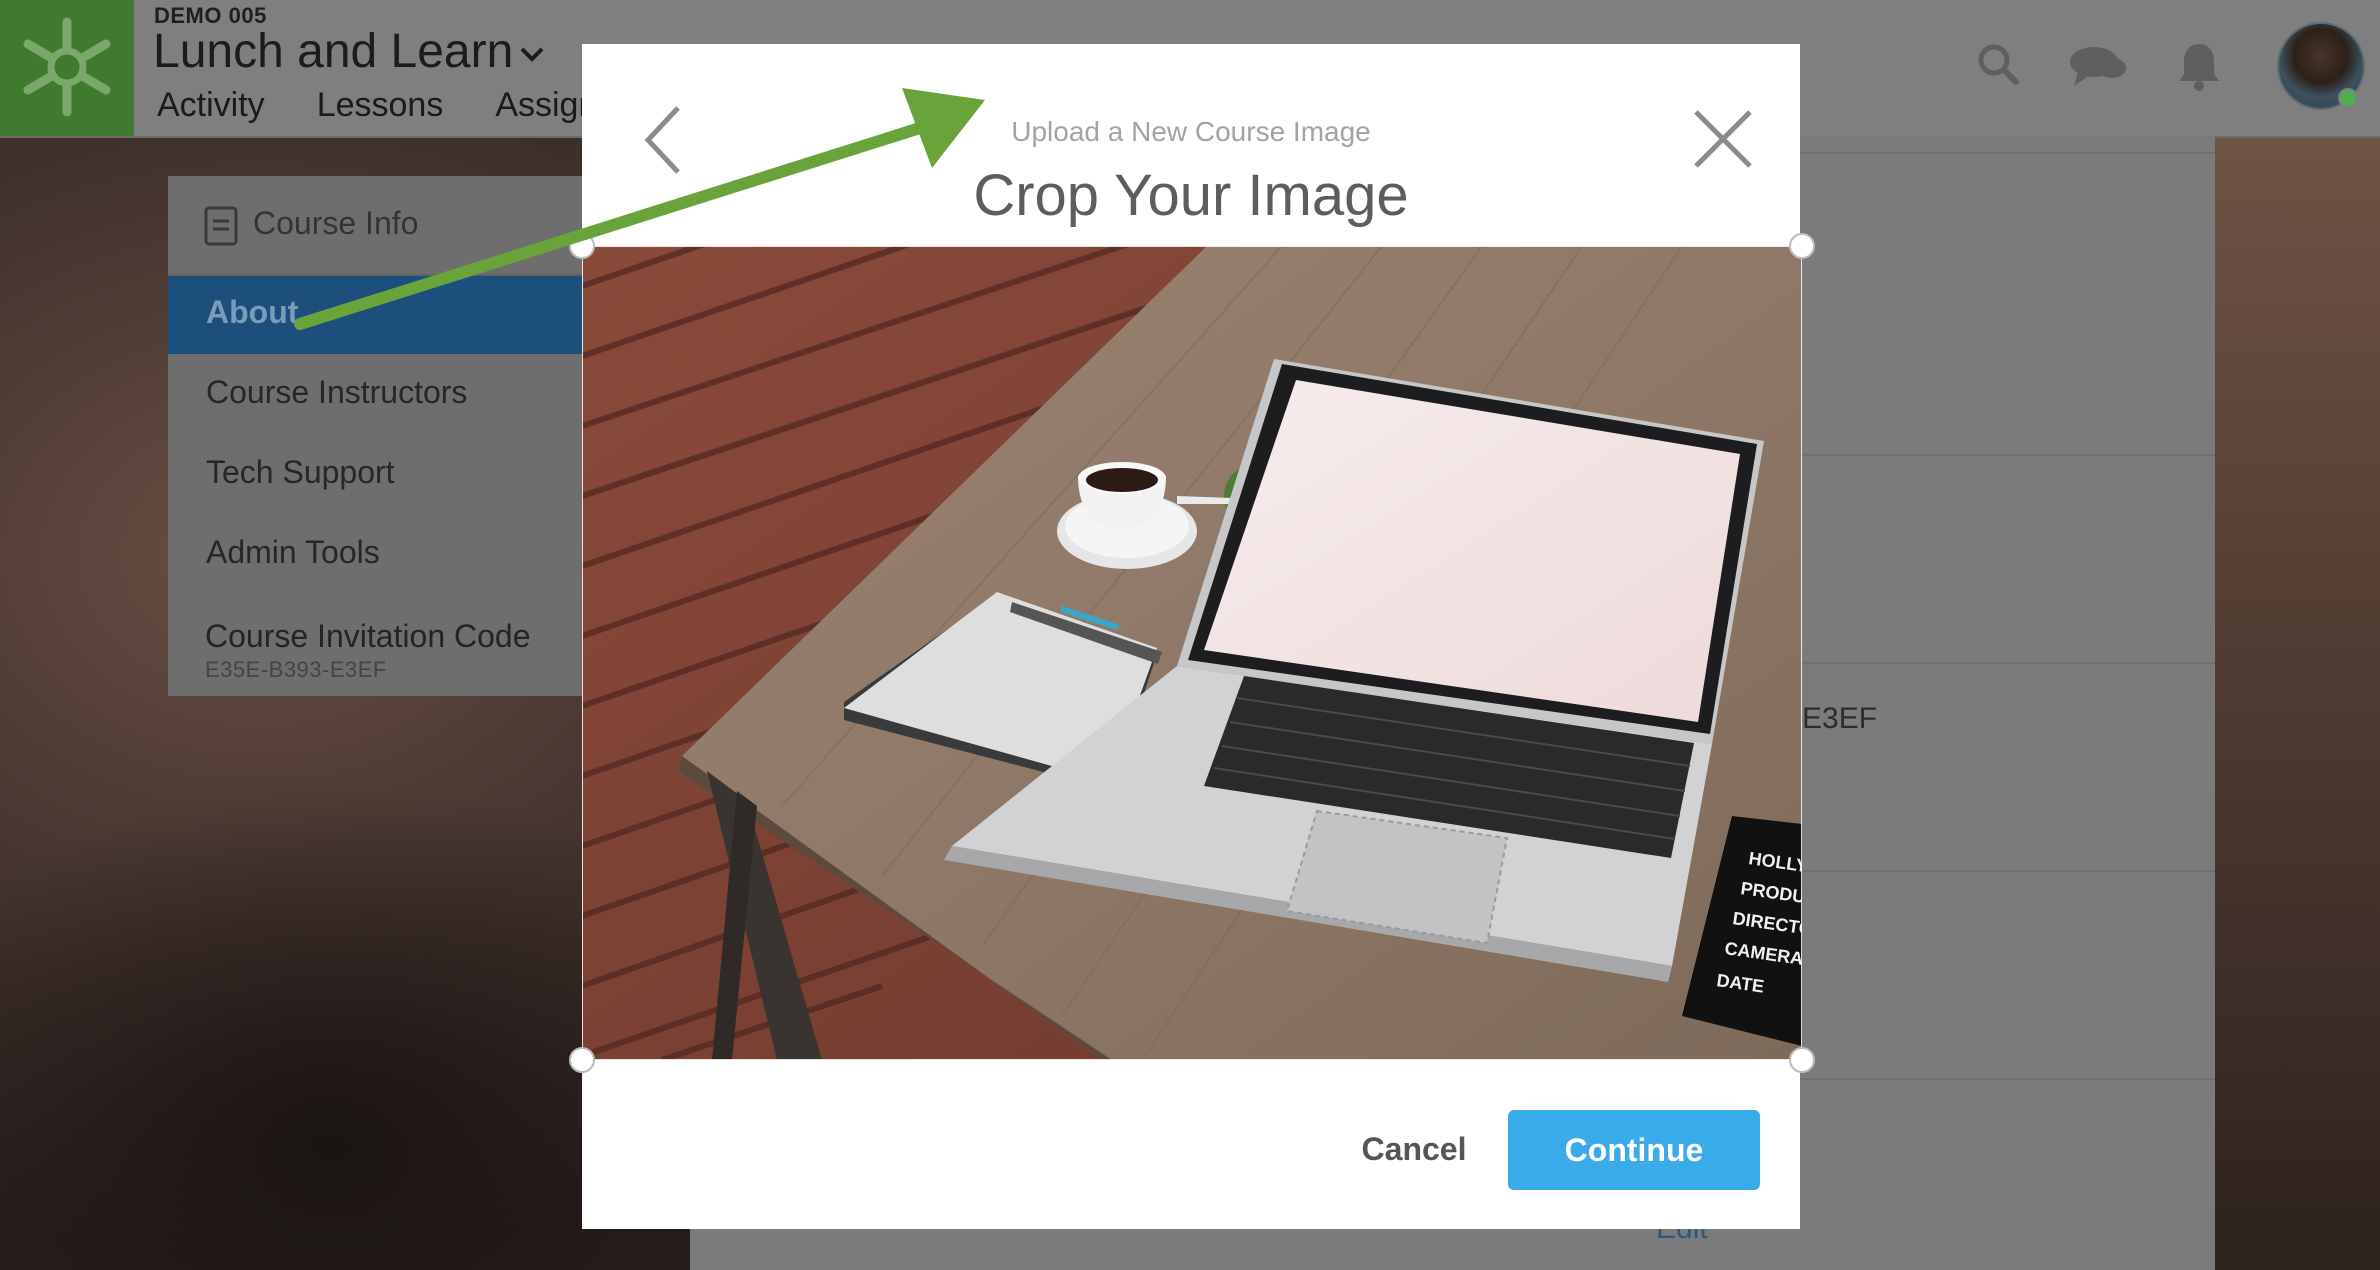 The image size is (2380, 1270). I want to click on course-info-label: Course Info, so click(336, 223).